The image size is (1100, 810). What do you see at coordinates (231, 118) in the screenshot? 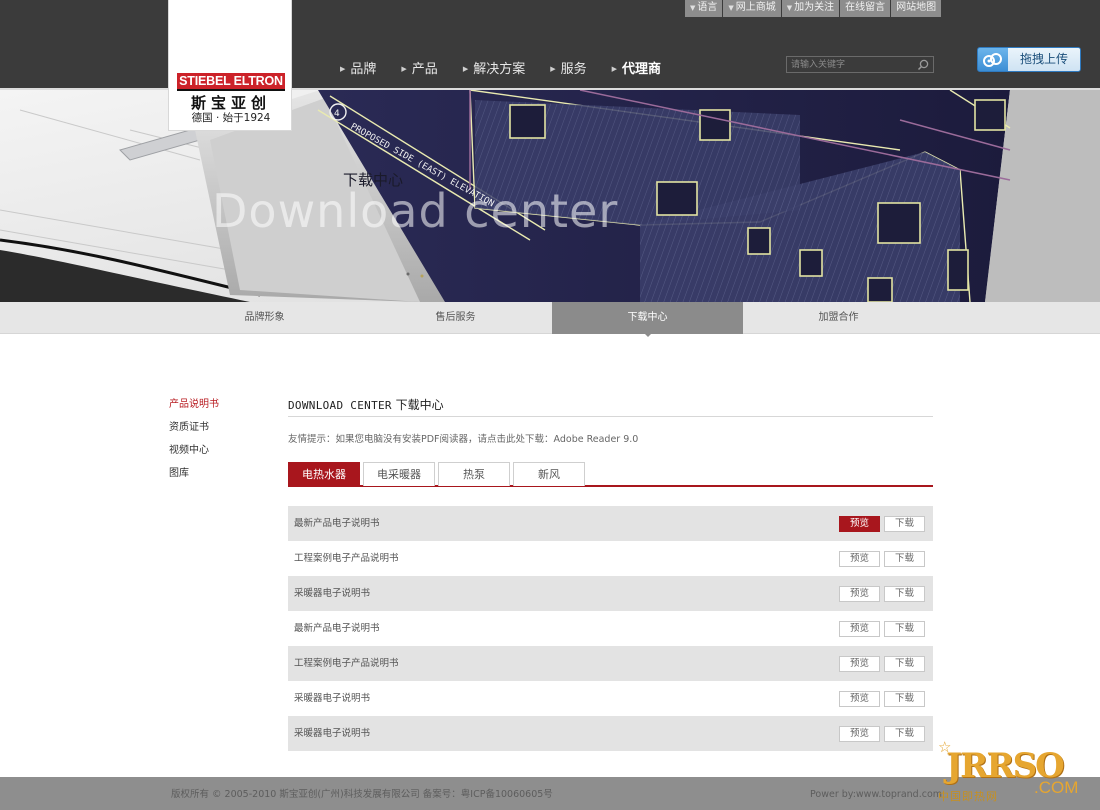
I see `logo-tagline: 德国 · 始于1924` at bounding box center [231, 118].